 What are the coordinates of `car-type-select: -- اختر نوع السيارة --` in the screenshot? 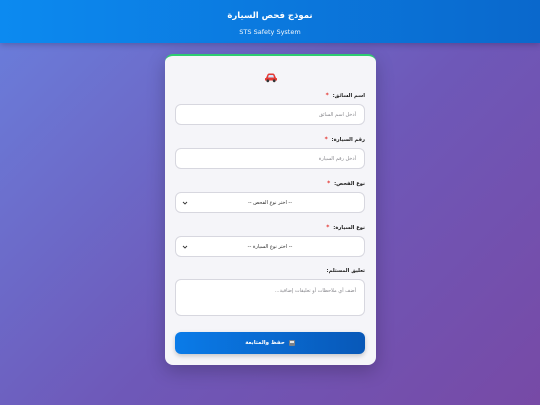 It's located at (270, 246).